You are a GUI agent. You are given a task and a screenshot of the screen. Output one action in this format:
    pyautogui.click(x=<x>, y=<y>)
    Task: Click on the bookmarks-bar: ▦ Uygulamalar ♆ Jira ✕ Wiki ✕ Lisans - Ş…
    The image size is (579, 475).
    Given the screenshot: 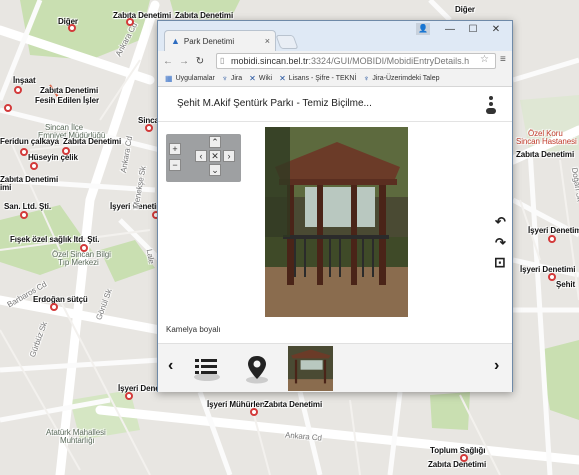 What is the action you would take?
    pyautogui.click(x=335, y=79)
    